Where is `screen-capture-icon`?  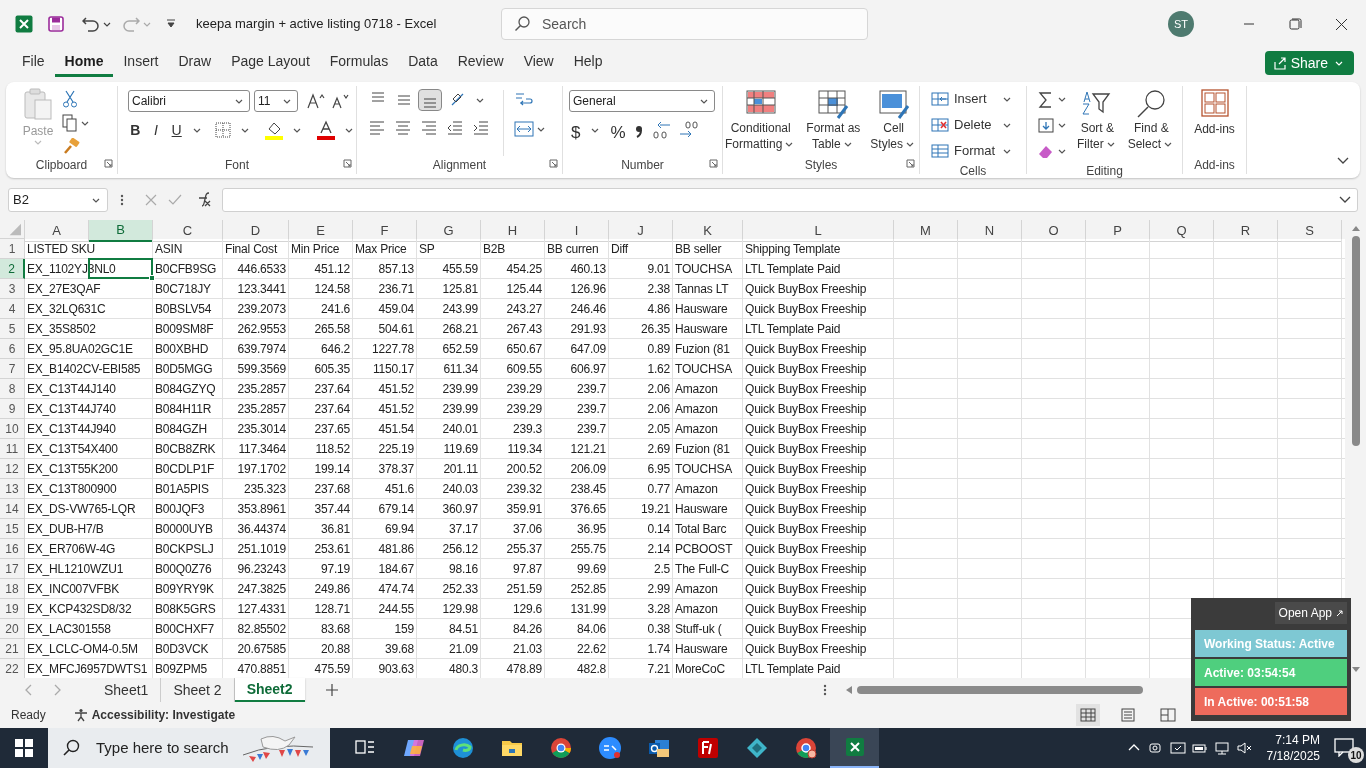
screen-capture-icon is located at coordinates (1177, 748).